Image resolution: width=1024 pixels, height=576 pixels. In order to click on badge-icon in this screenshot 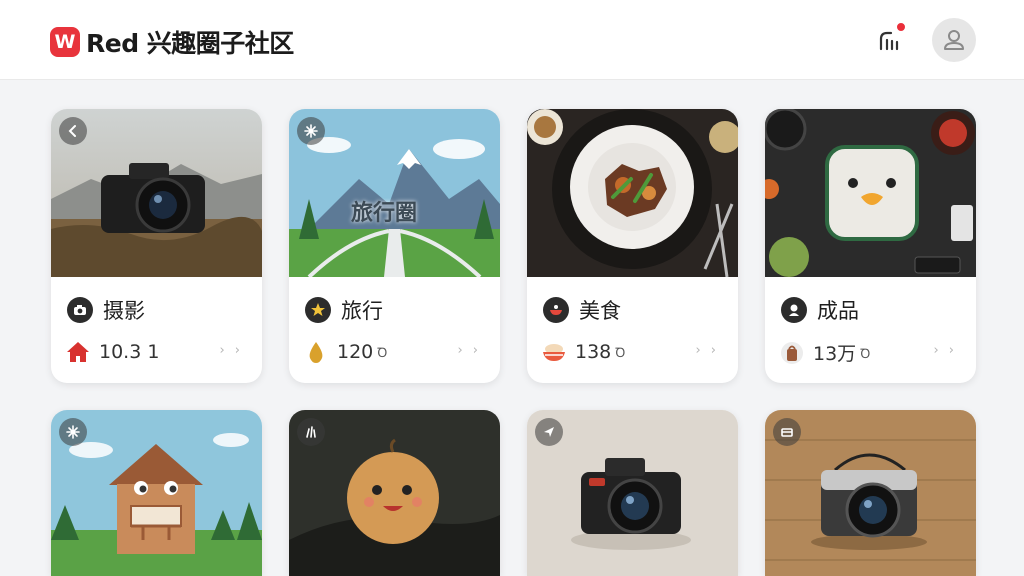, I will do `click(794, 310)`.